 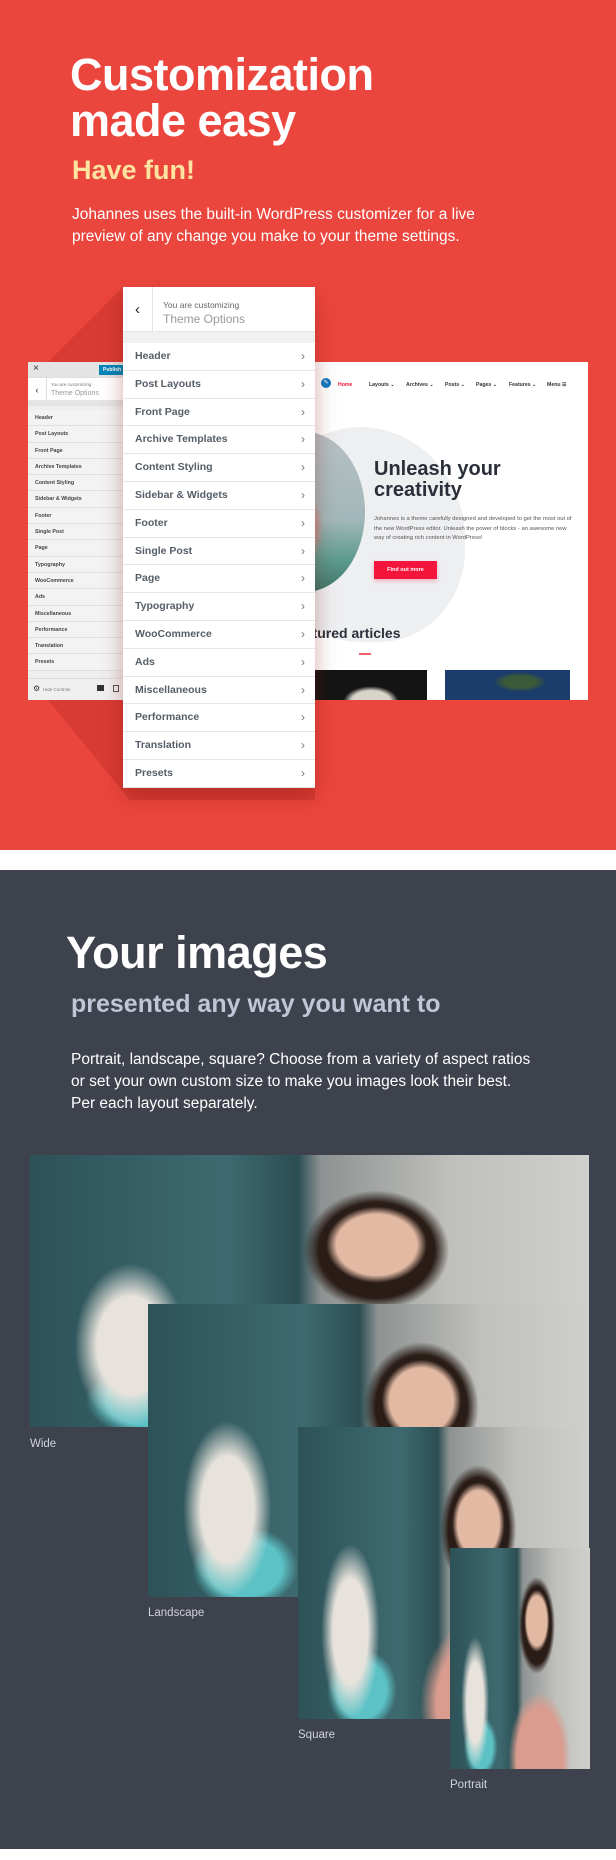 I want to click on section-title: Your images, so click(x=197, y=952).